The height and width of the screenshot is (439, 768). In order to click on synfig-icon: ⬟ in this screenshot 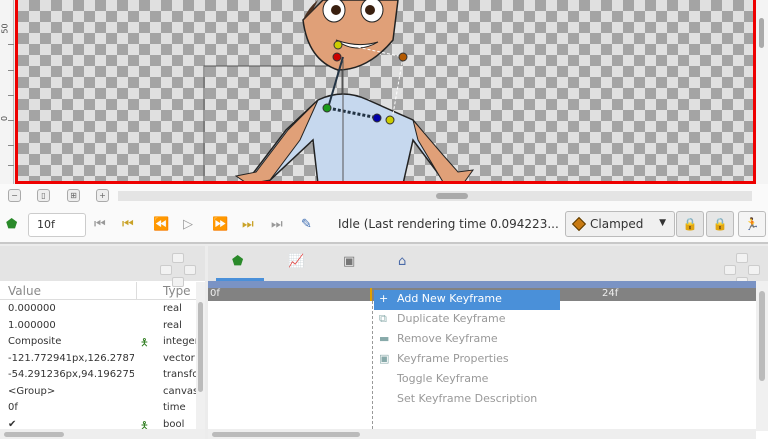, I will do `click(12, 224)`.